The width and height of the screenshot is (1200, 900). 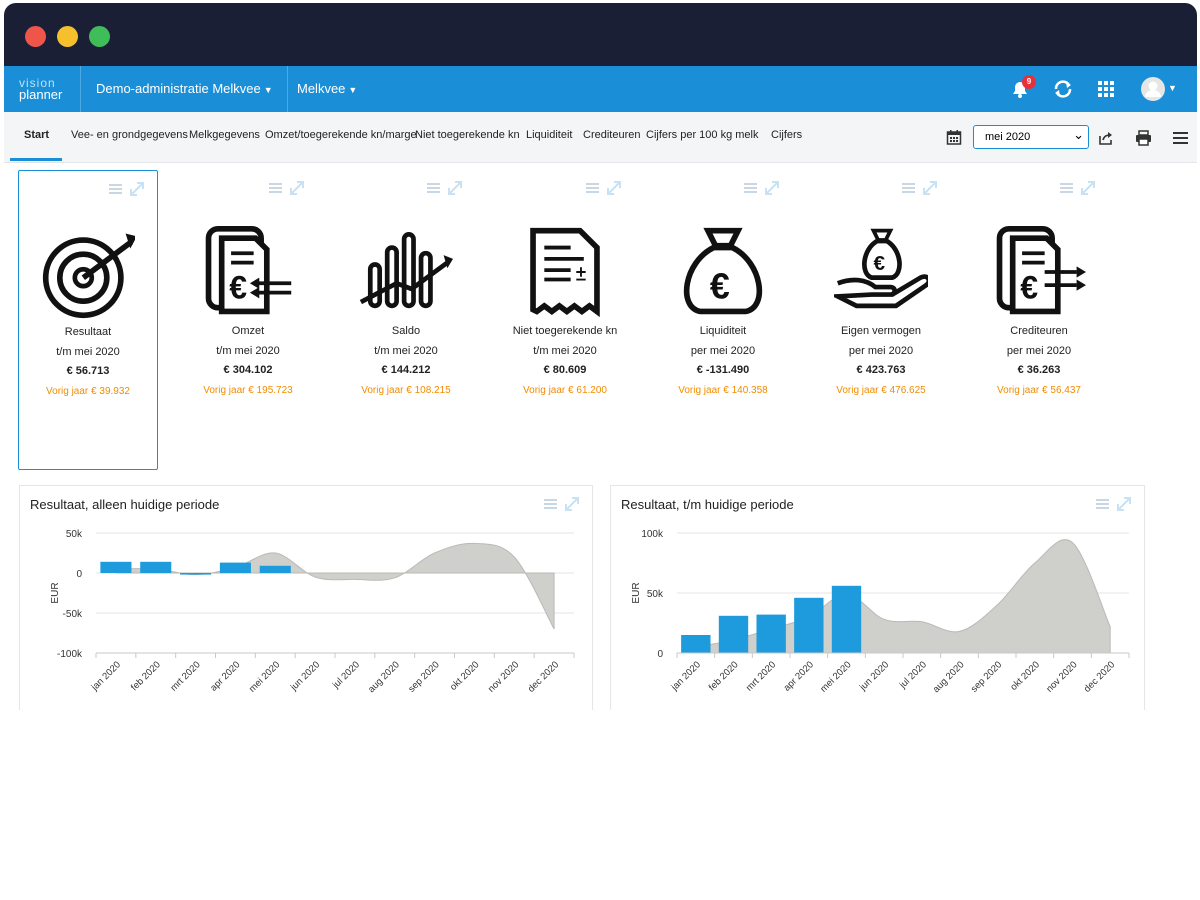 I want to click on tab-crediteuren: Crediteuren, so click(x=611, y=135).